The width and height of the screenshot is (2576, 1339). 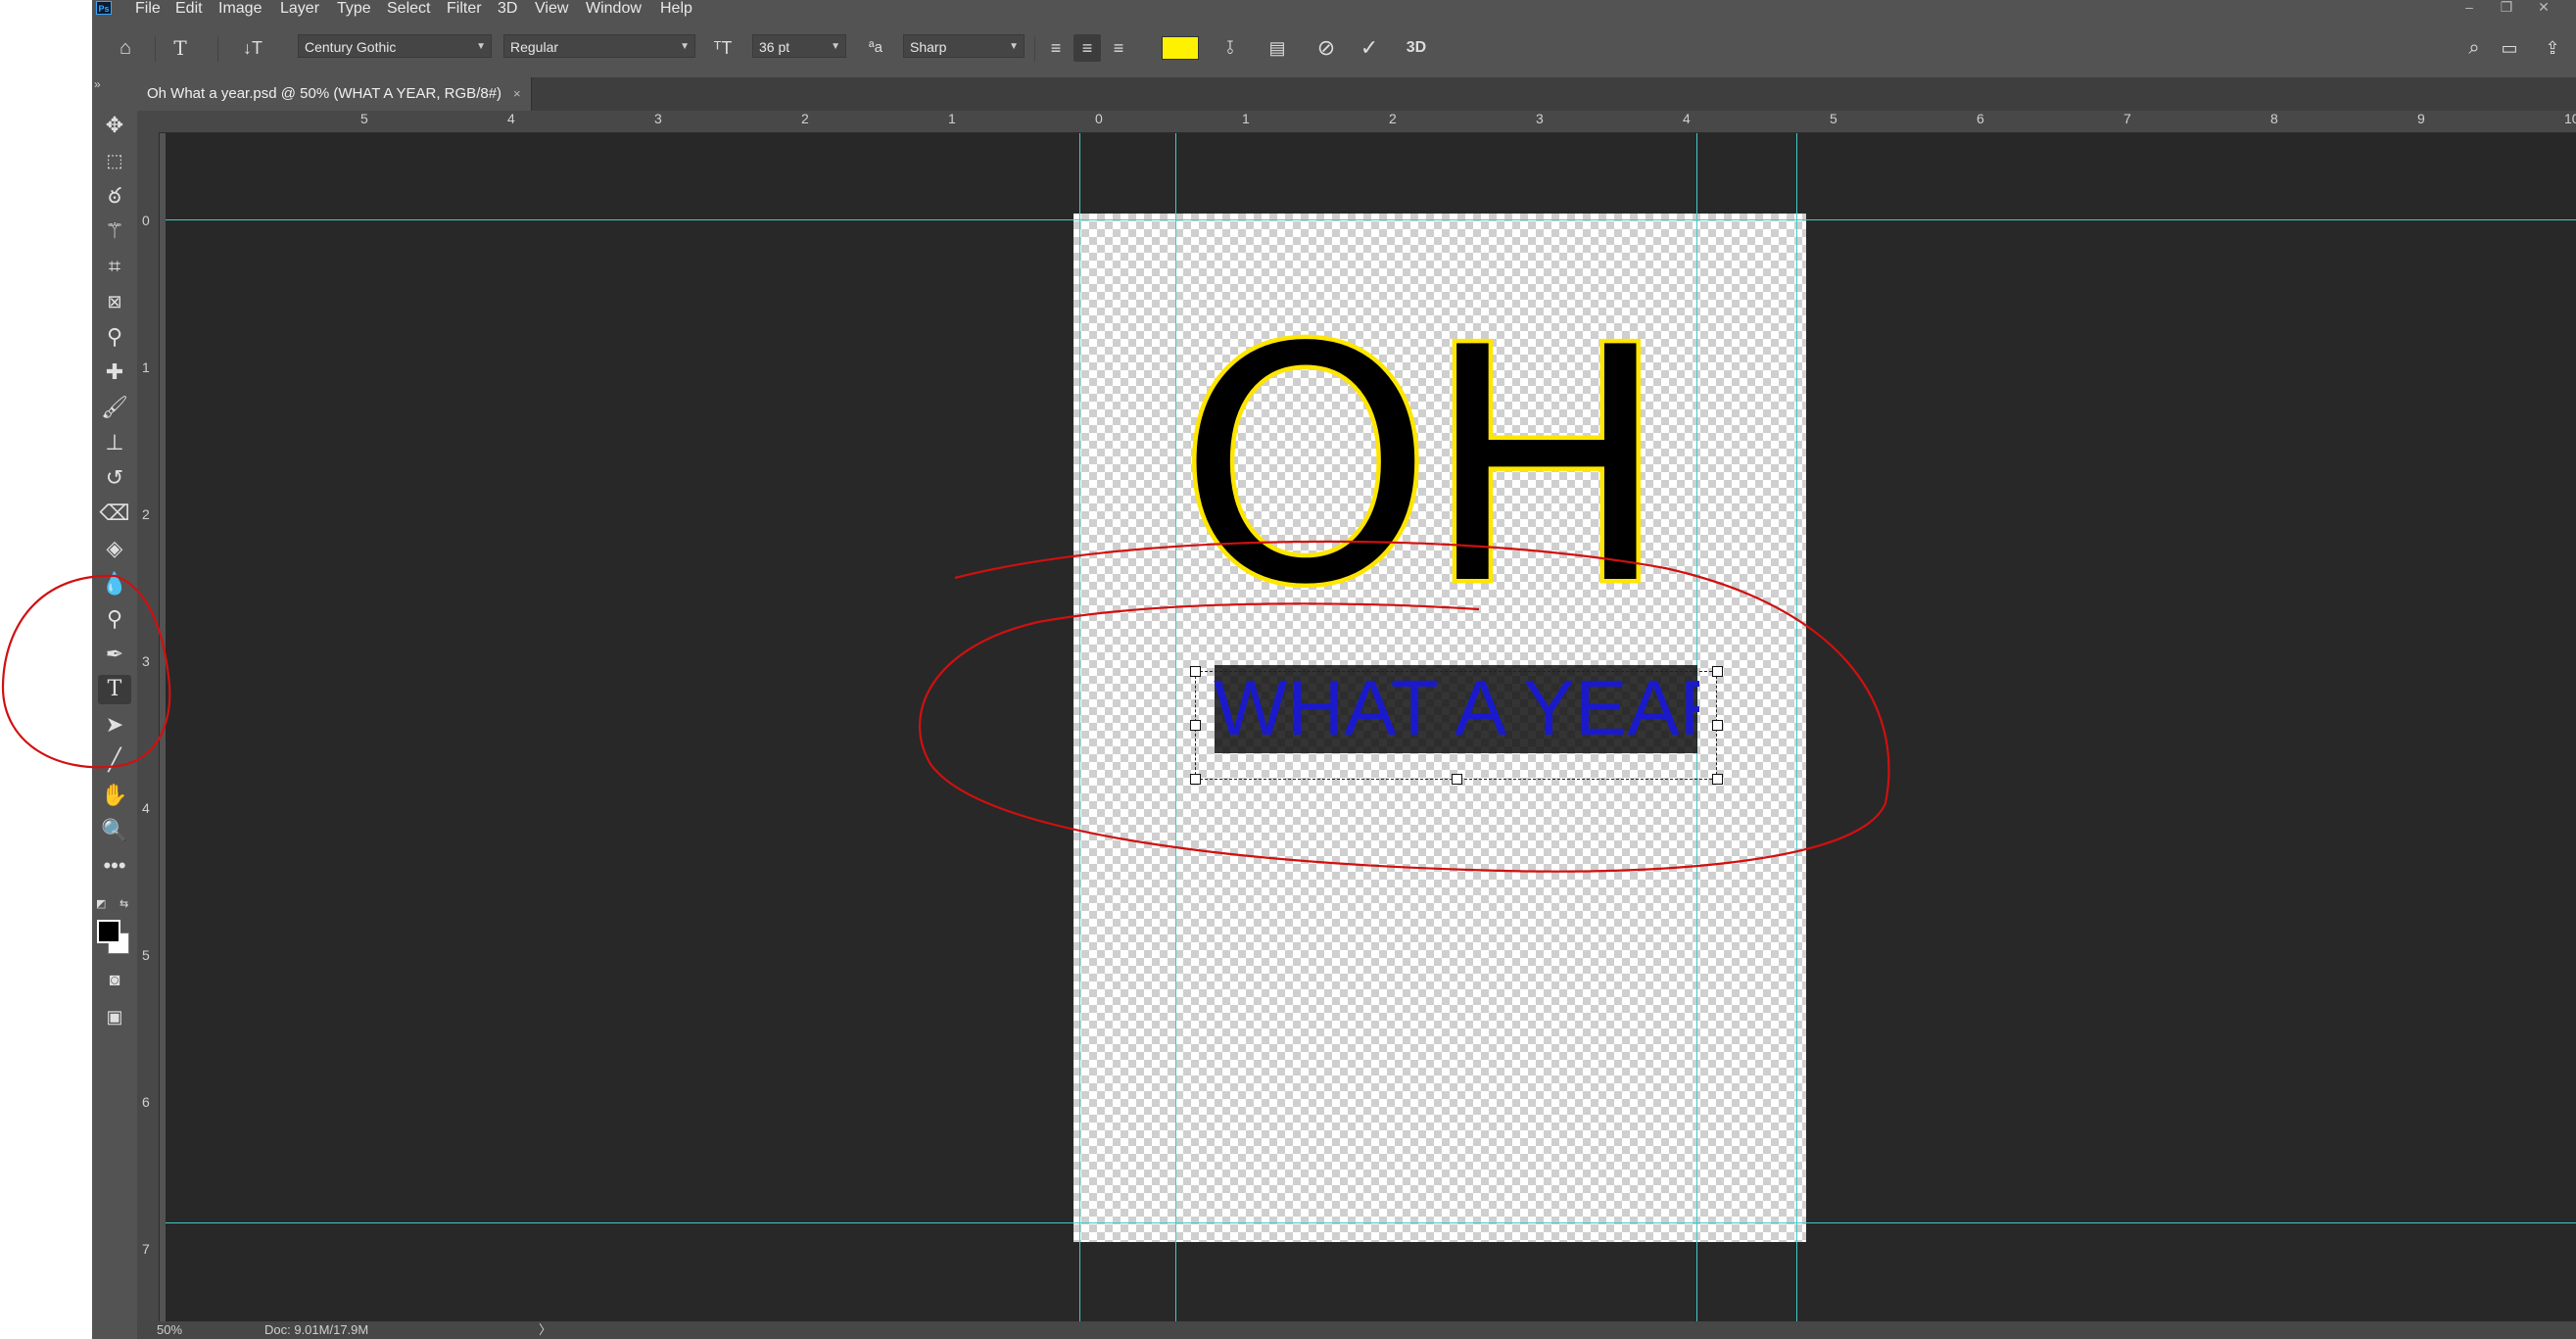 I want to click on type-tool-icon: T, so click(x=115, y=689).